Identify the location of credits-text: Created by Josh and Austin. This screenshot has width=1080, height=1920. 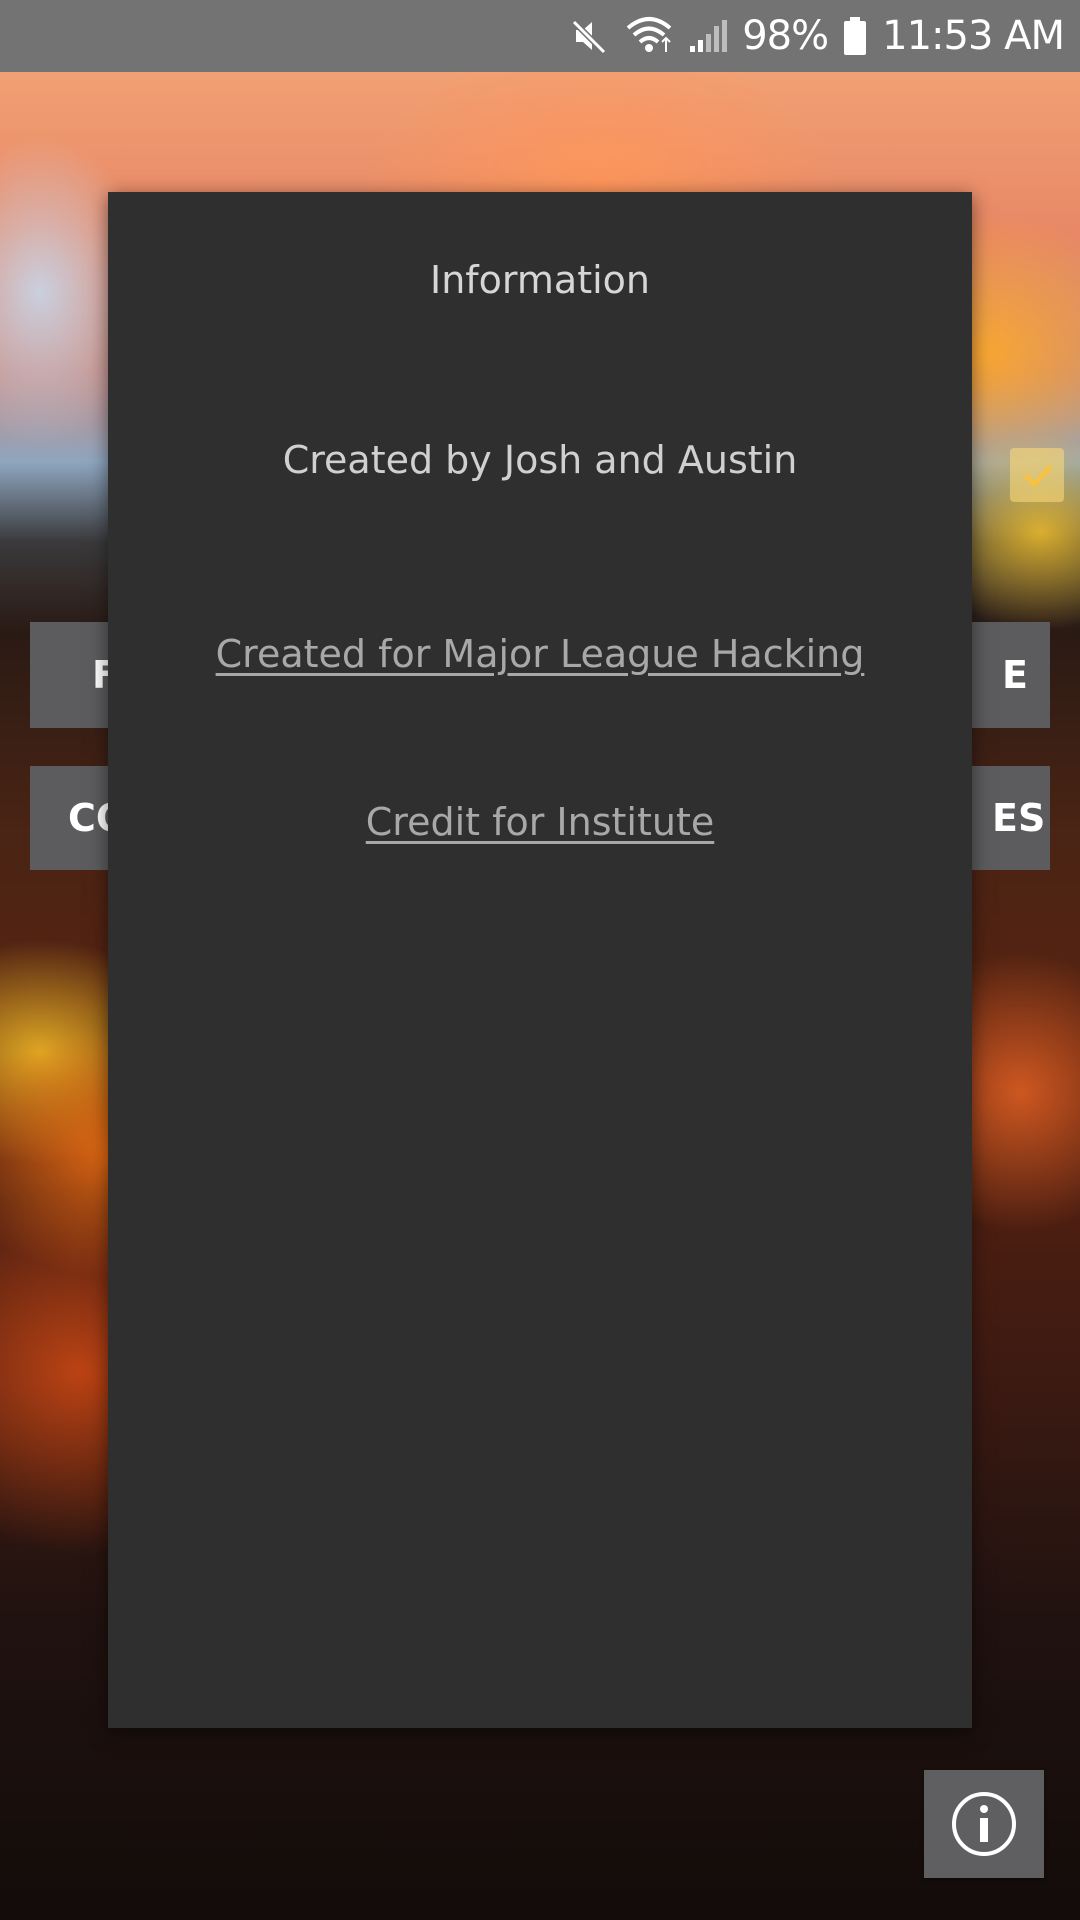
(540, 460).